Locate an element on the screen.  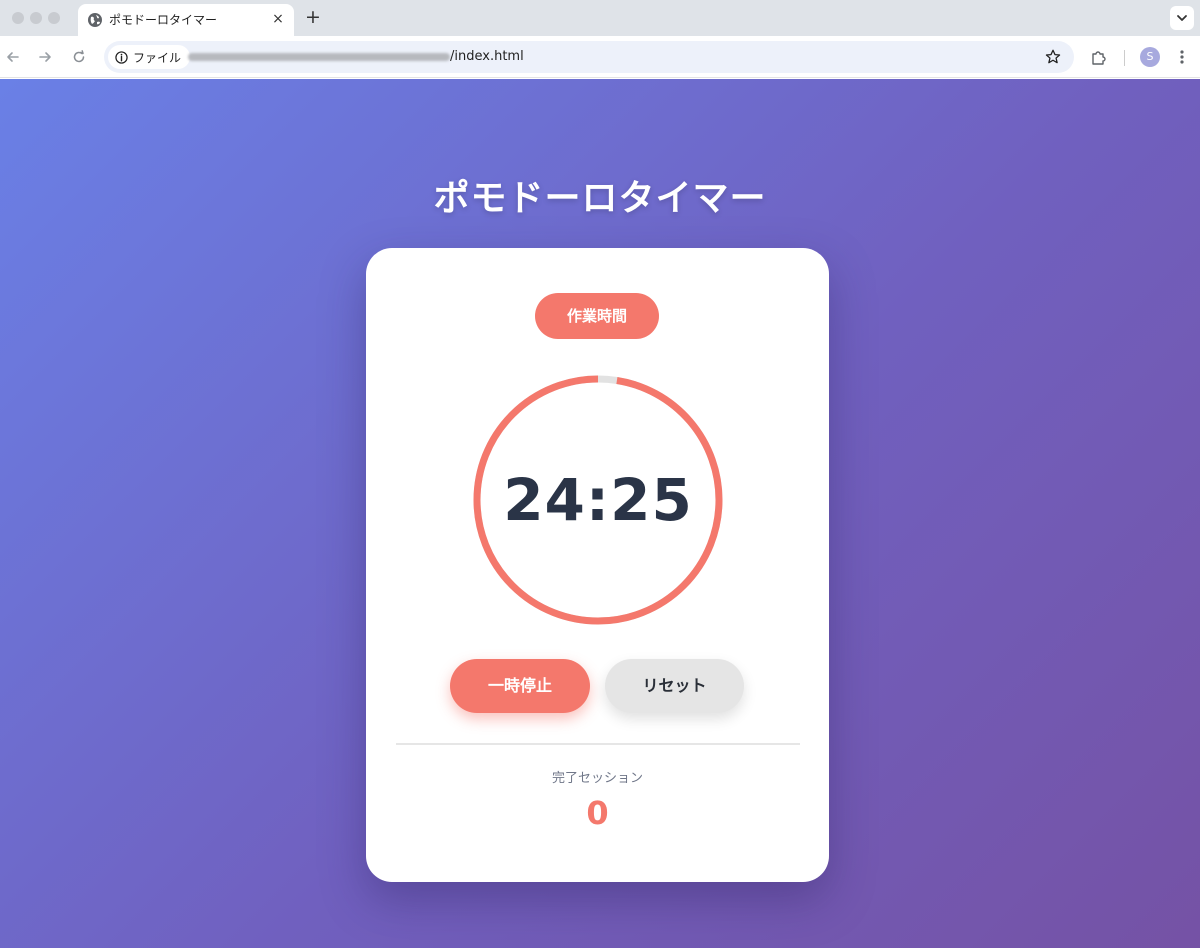
puzzle-icon is located at coordinates (1099, 58).